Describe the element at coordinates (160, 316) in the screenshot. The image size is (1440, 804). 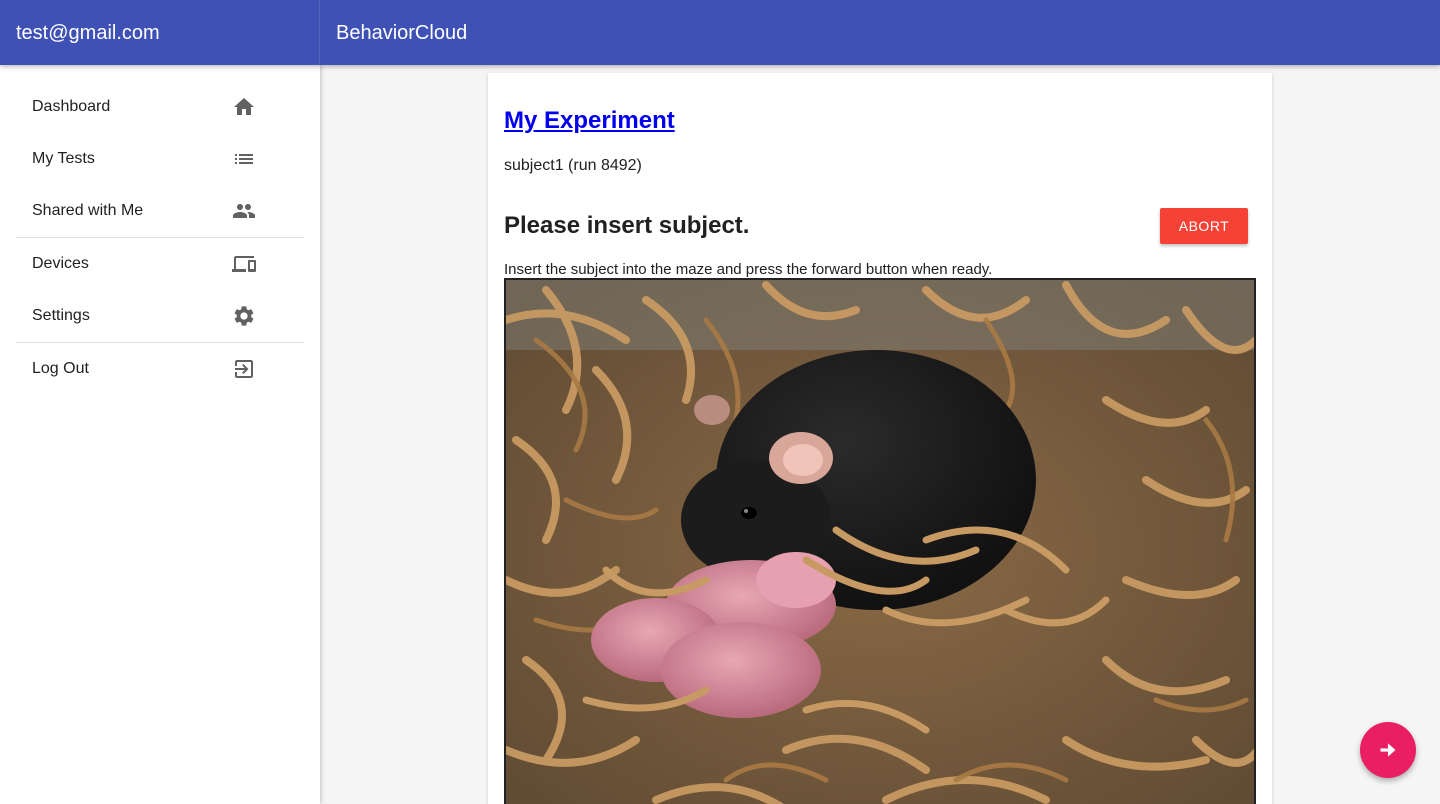
I see `sidebar-item-settings: Settings` at that location.